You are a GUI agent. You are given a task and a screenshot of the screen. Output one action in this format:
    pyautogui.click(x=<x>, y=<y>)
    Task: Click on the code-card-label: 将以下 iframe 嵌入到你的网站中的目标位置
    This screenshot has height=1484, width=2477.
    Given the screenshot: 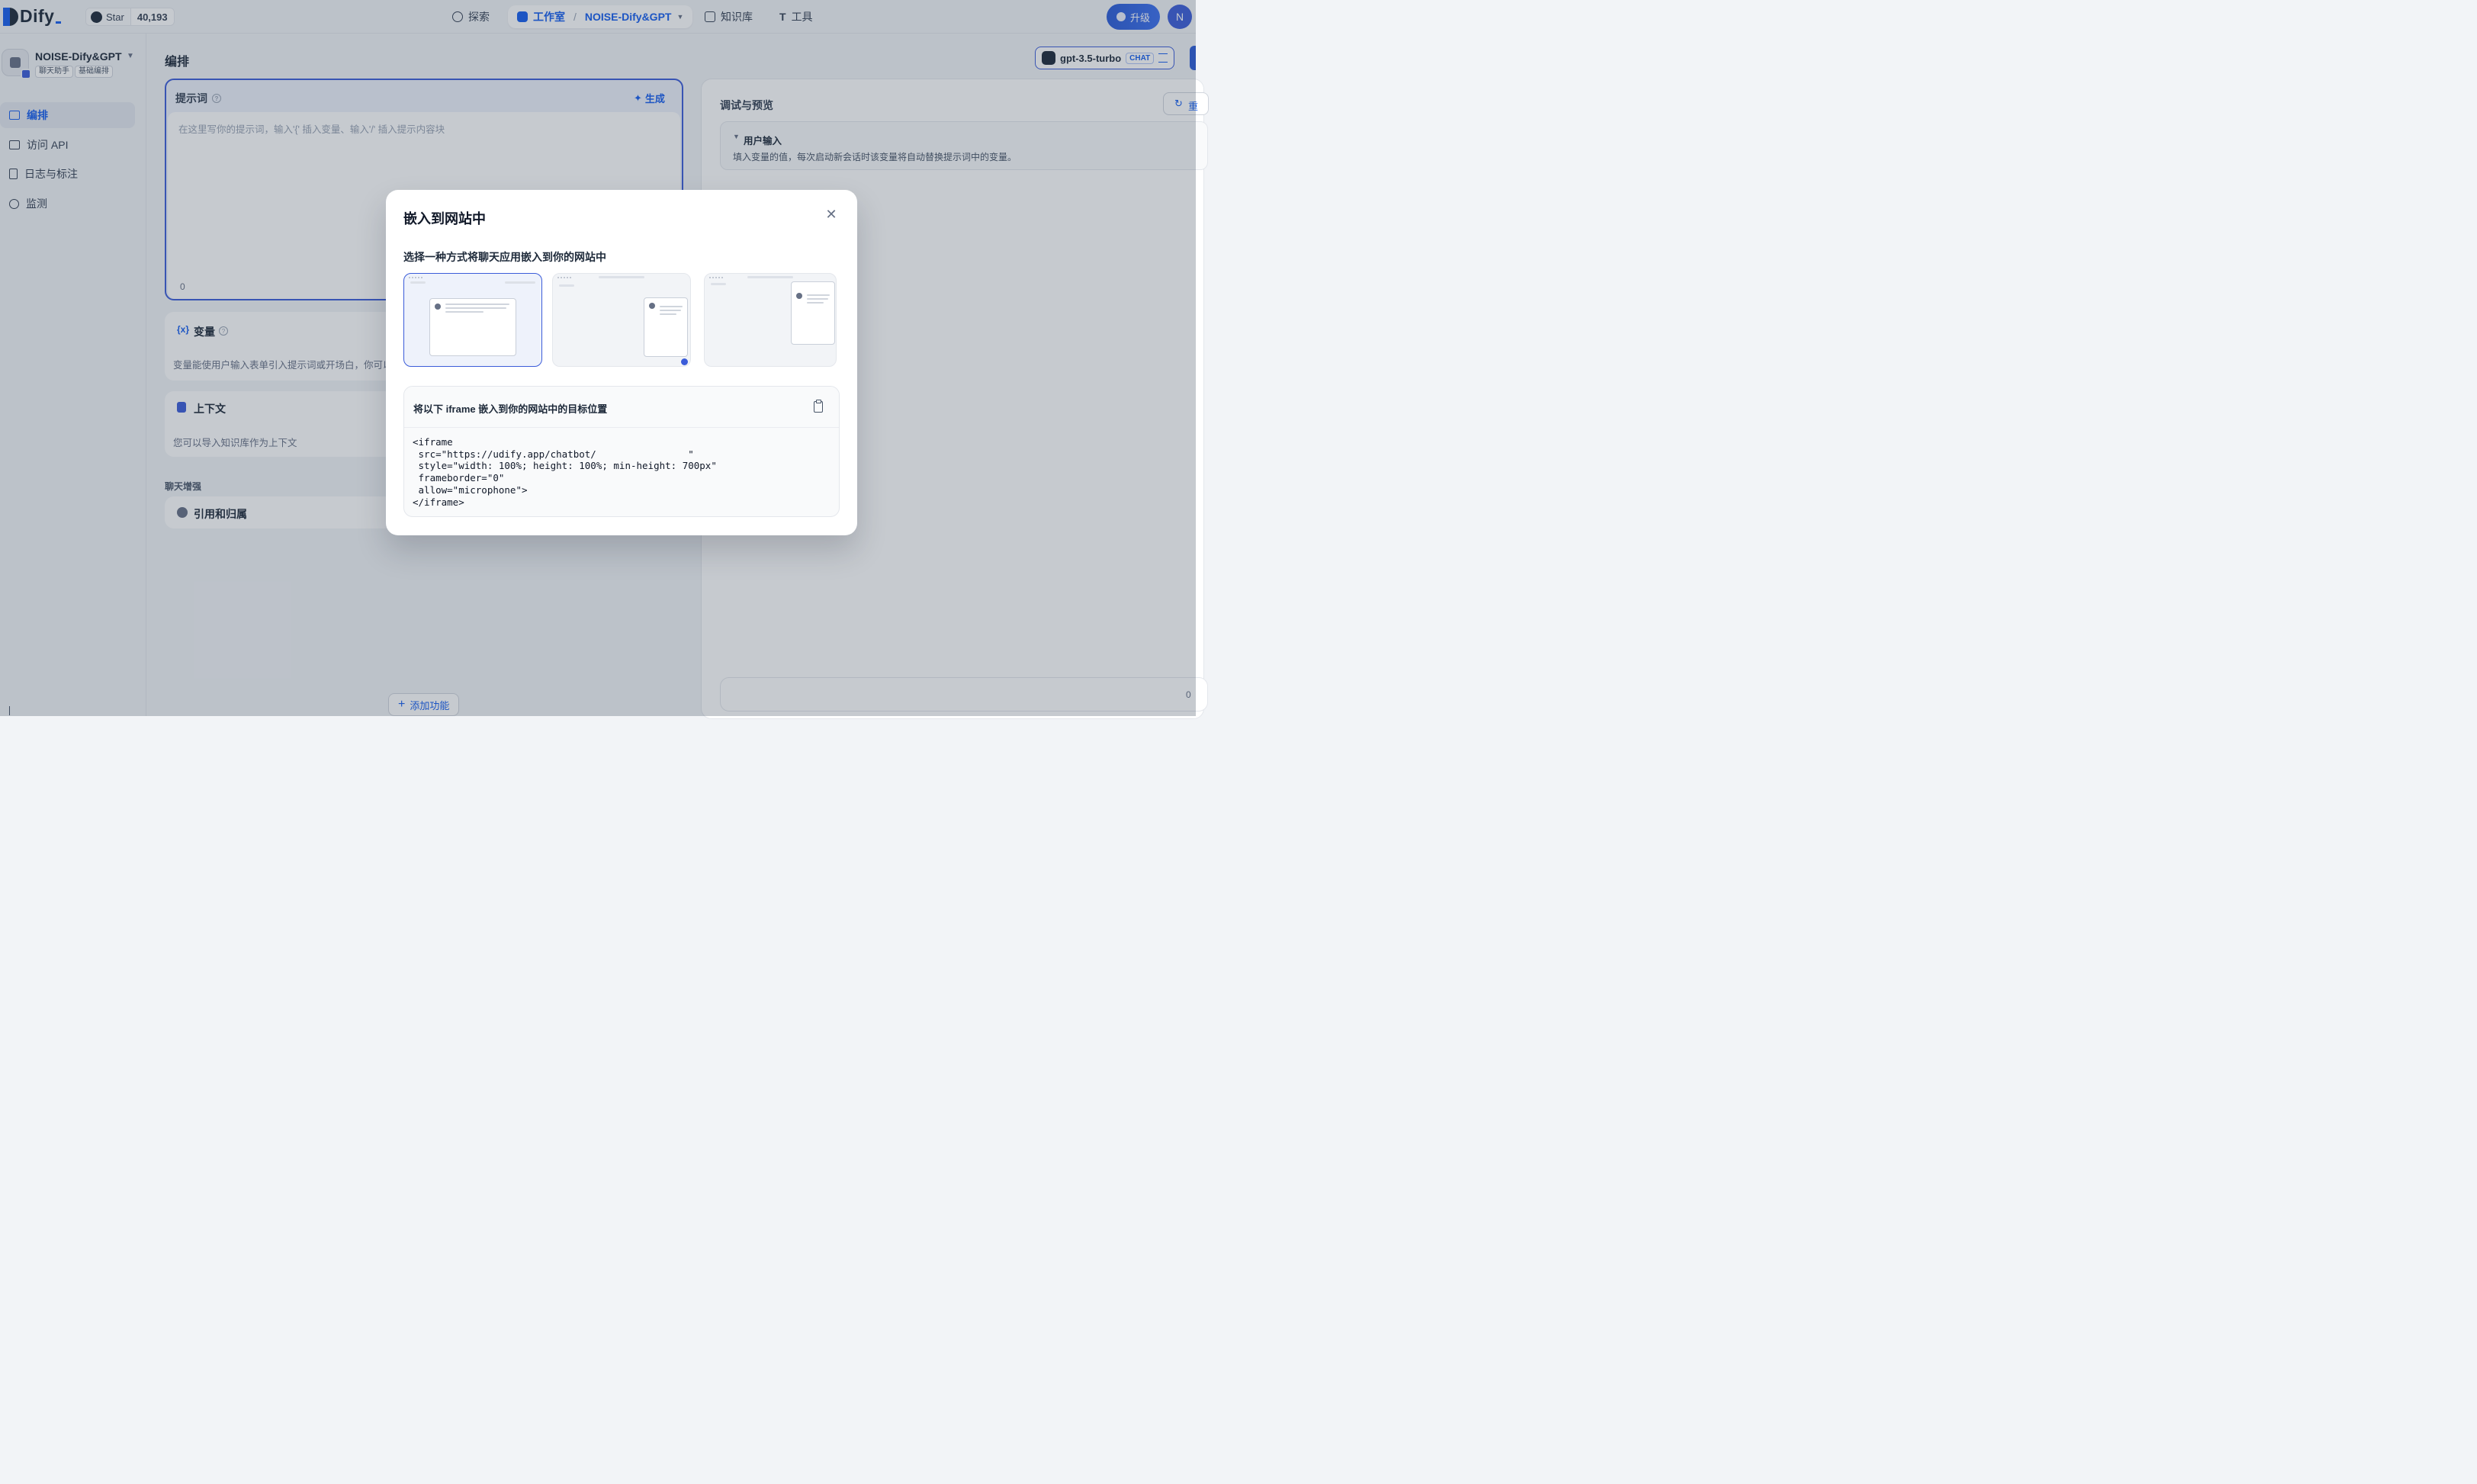 What is the action you would take?
    pyautogui.click(x=511, y=409)
    